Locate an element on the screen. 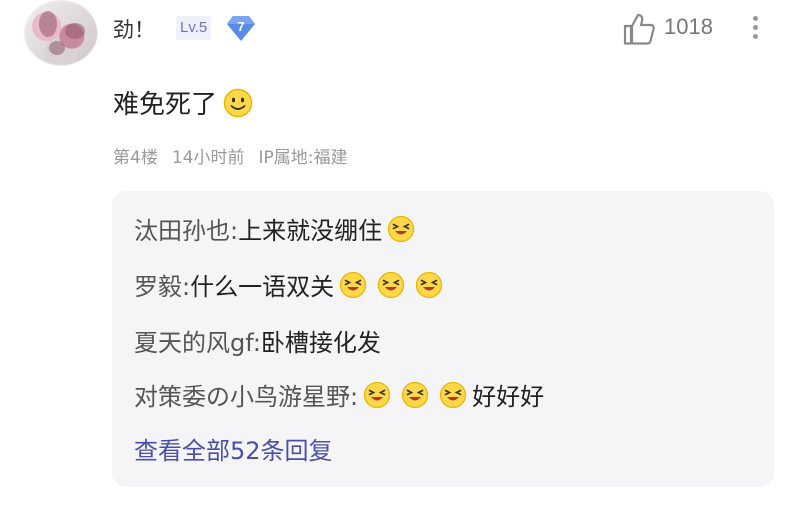 The height and width of the screenshot is (512, 800). reply-text: 卧槽接化发 is located at coordinates (320, 343).